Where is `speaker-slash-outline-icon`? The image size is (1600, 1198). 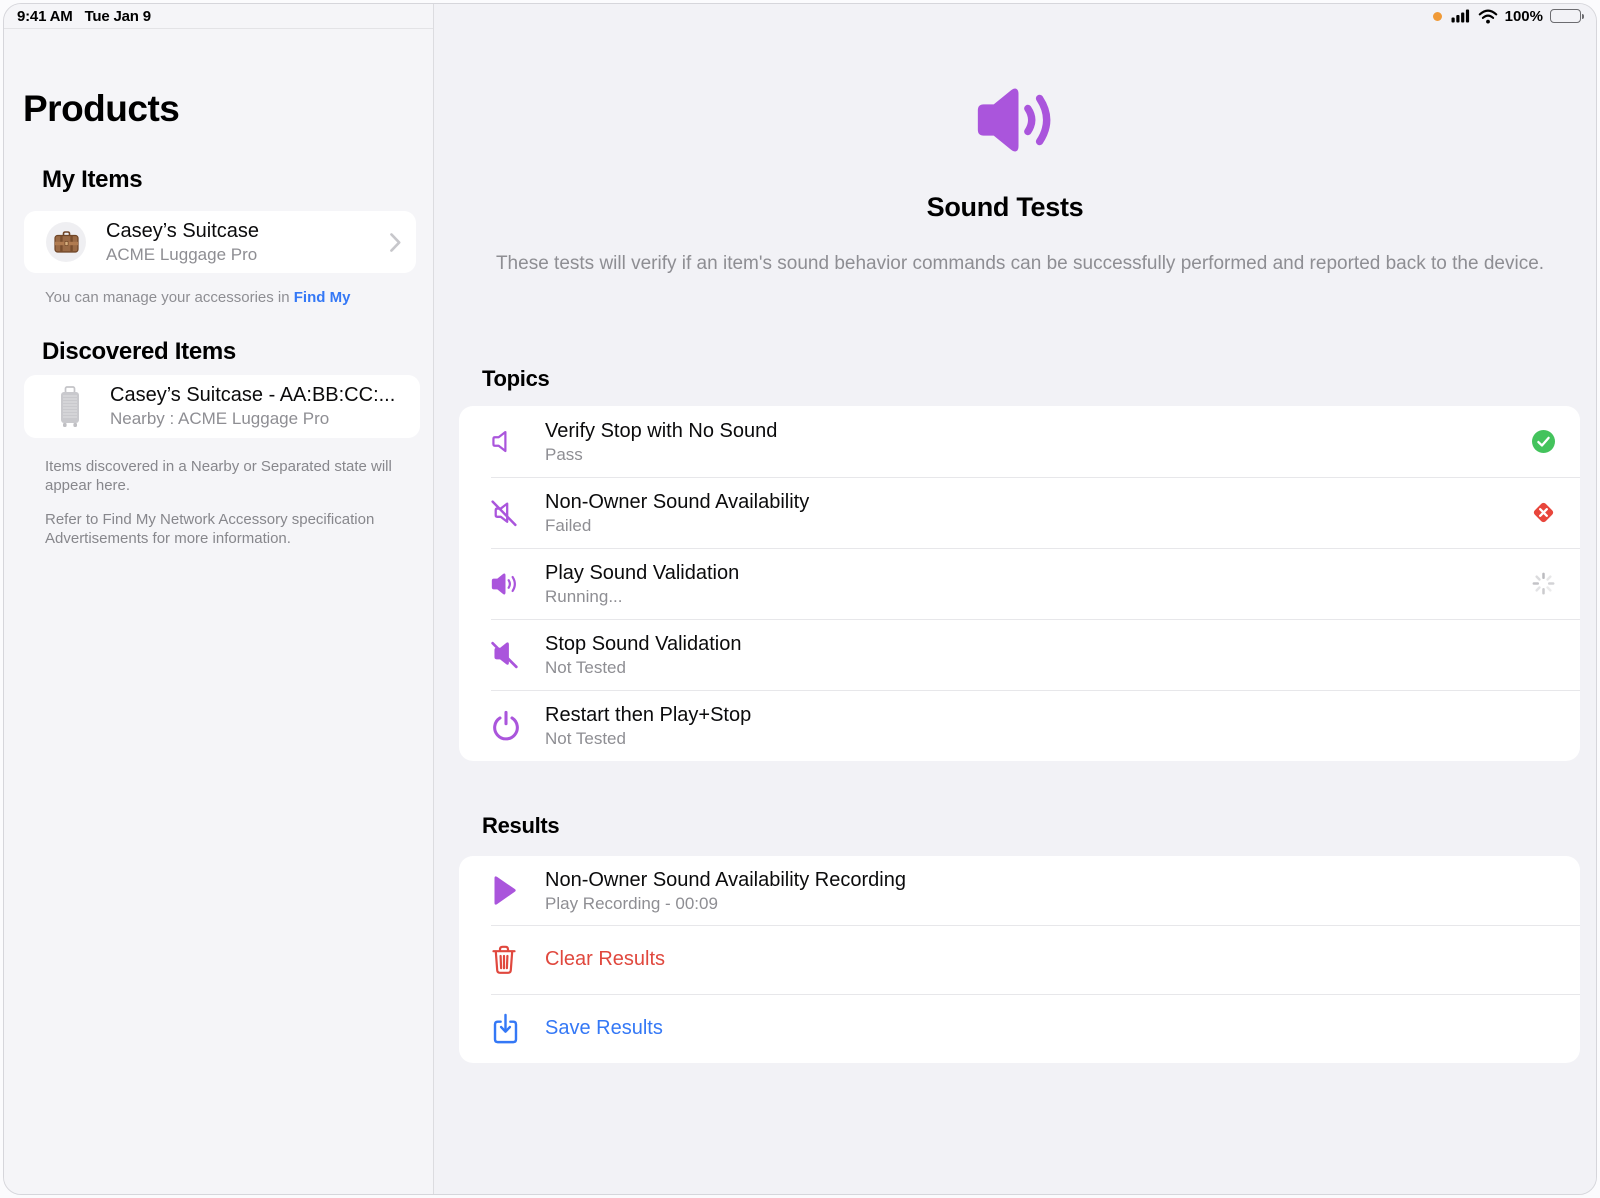 speaker-slash-outline-icon is located at coordinates (513, 513).